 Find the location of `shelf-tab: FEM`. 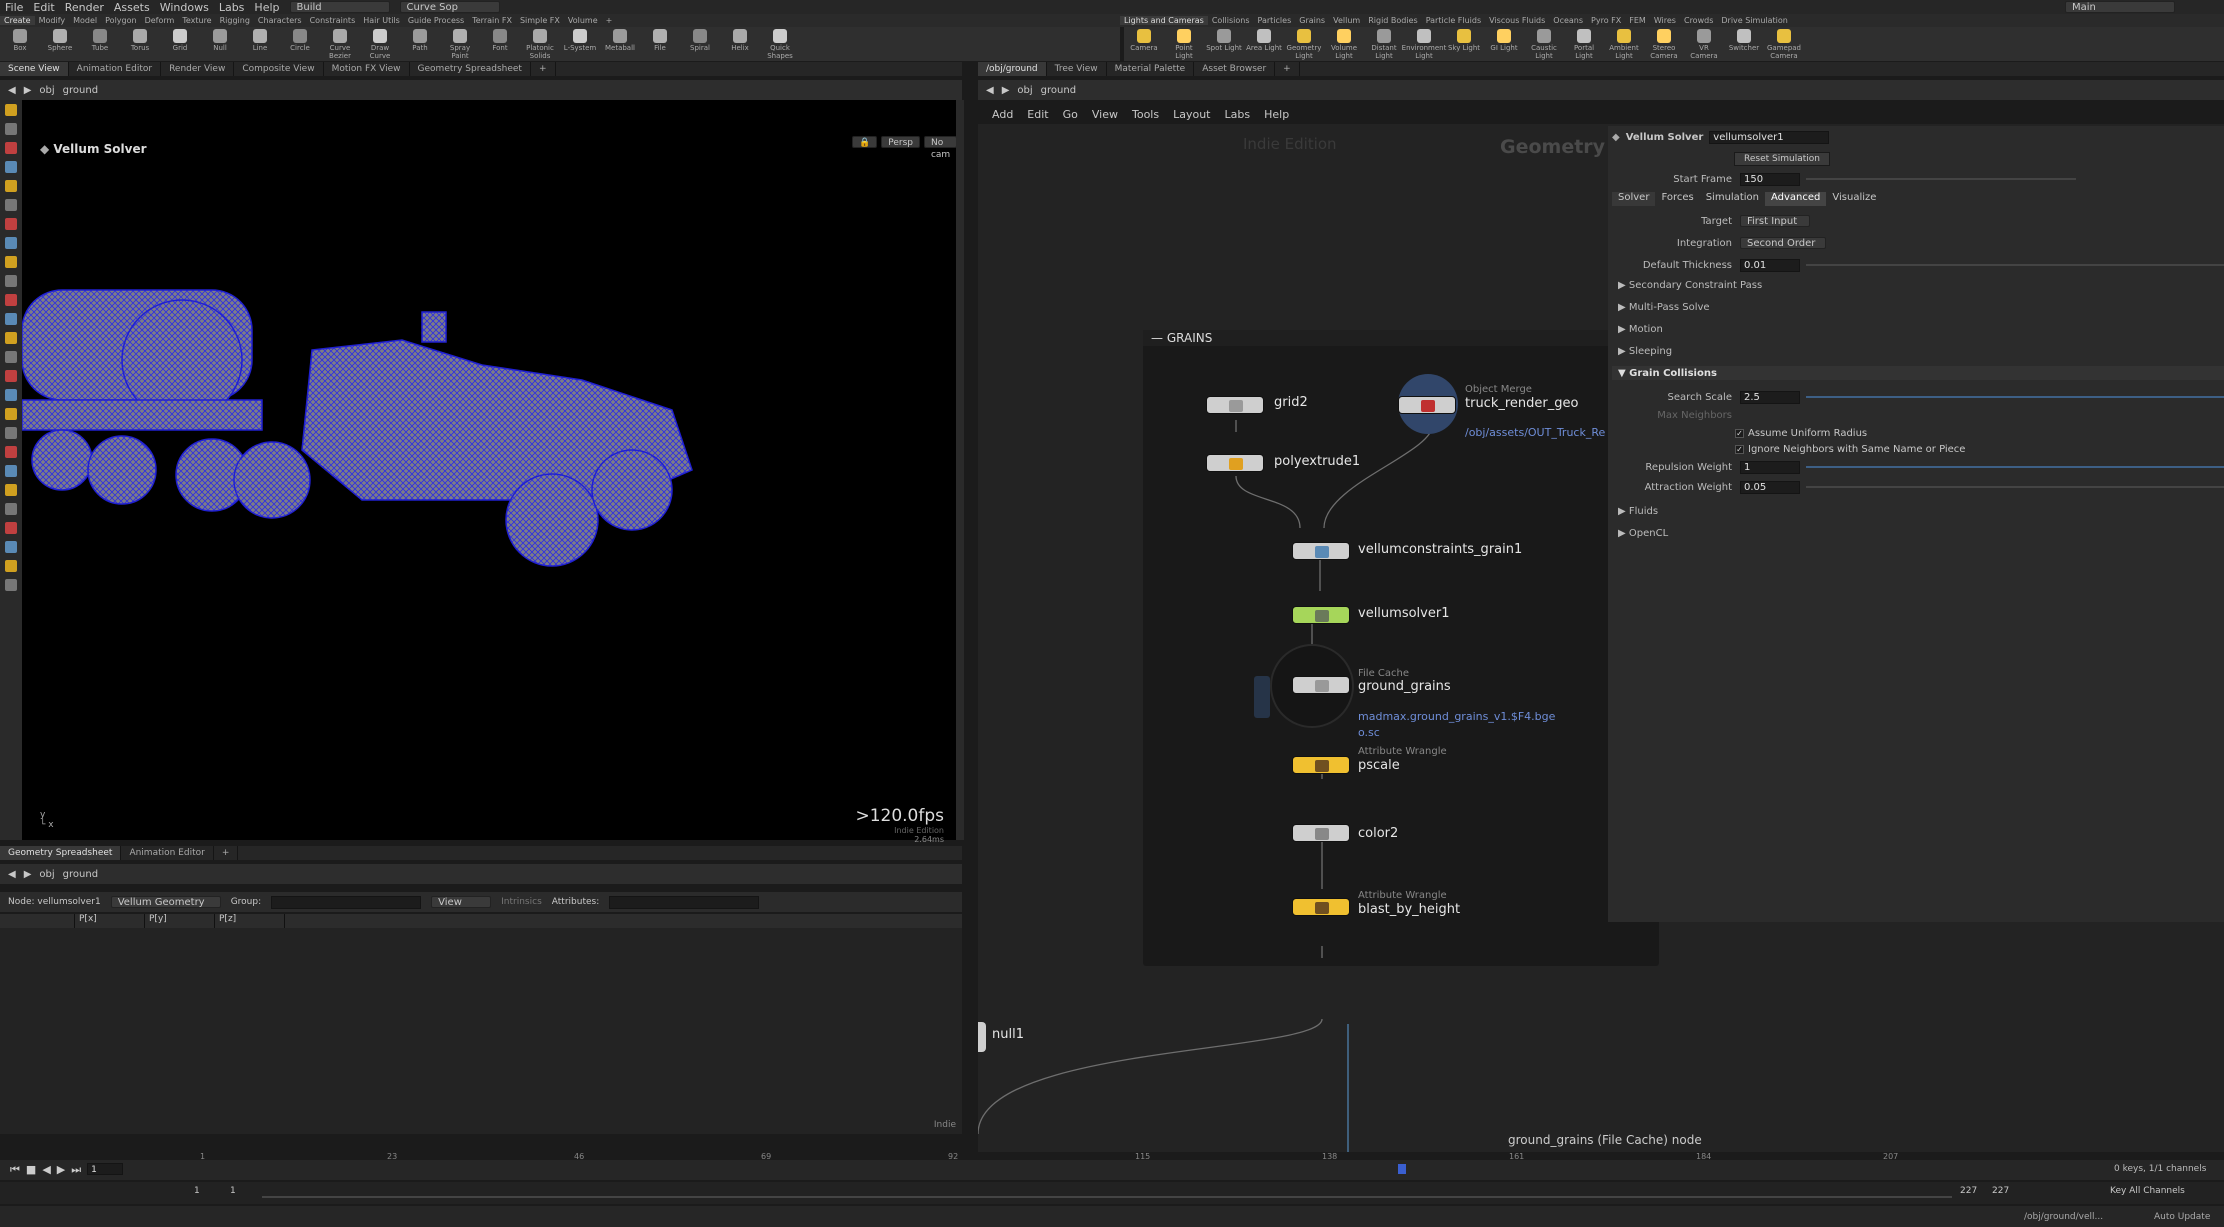

shelf-tab: FEM is located at coordinates (1637, 20).